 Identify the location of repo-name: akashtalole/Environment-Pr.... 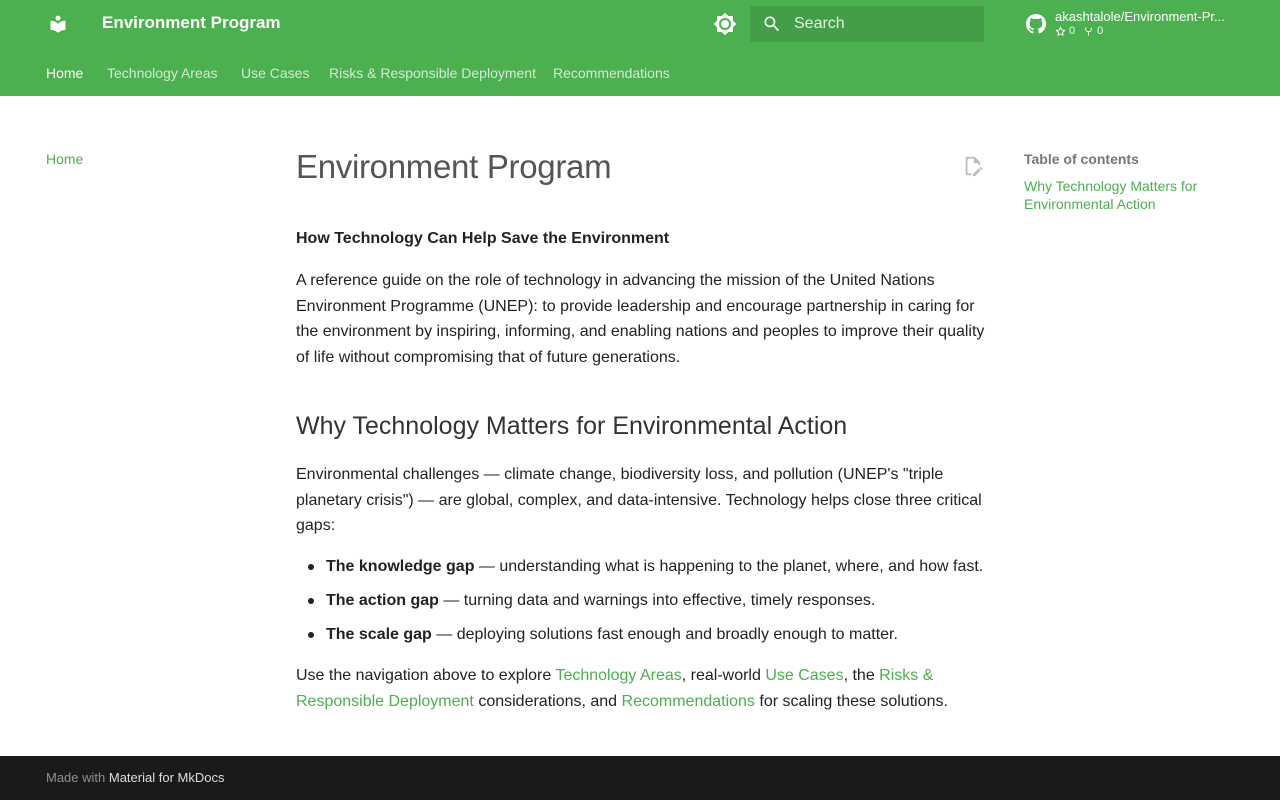
(1140, 16).